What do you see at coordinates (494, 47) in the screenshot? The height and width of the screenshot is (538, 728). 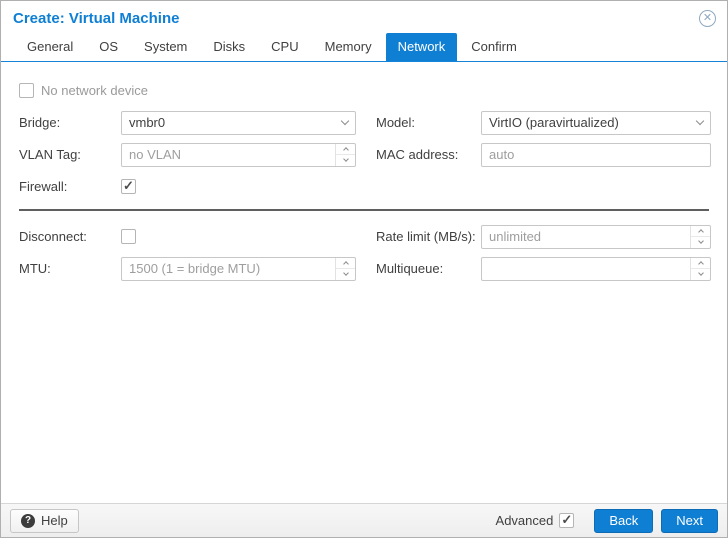 I see `tab-confirm: Confirm` at bounding box center [494, 47].